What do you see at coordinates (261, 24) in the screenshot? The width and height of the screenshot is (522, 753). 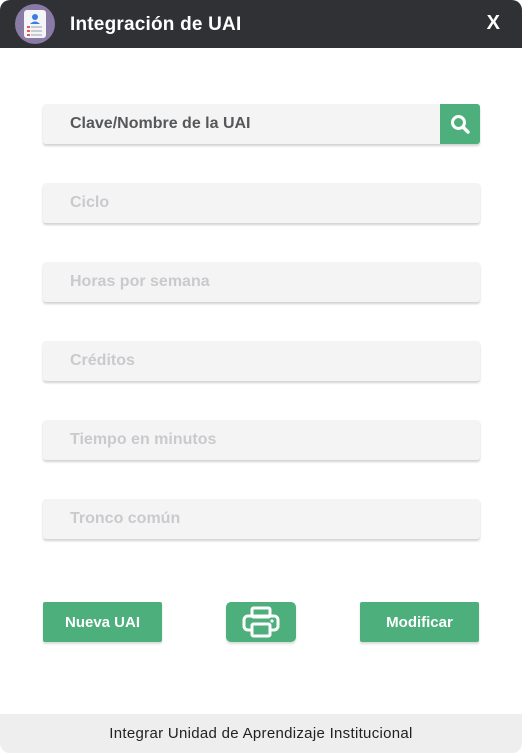 I see `title-bar: Integración de UAI X` at bounding box center [261, 24].